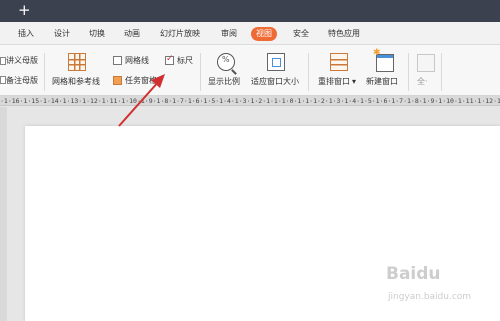 This screenshot has height=321, width=500. Describe the element at coordinates (158, 81) in the screenshot. I see `arrow-head` at that location.